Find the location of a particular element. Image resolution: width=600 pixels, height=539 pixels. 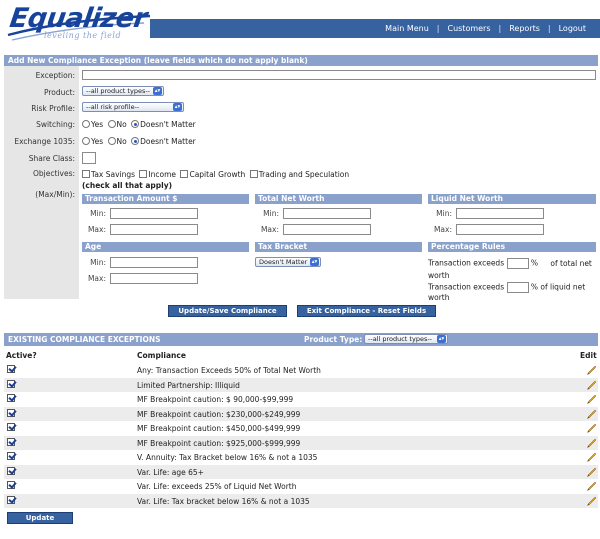

exchange-doesnt-matter-radio is located at coordinates (135, 141).